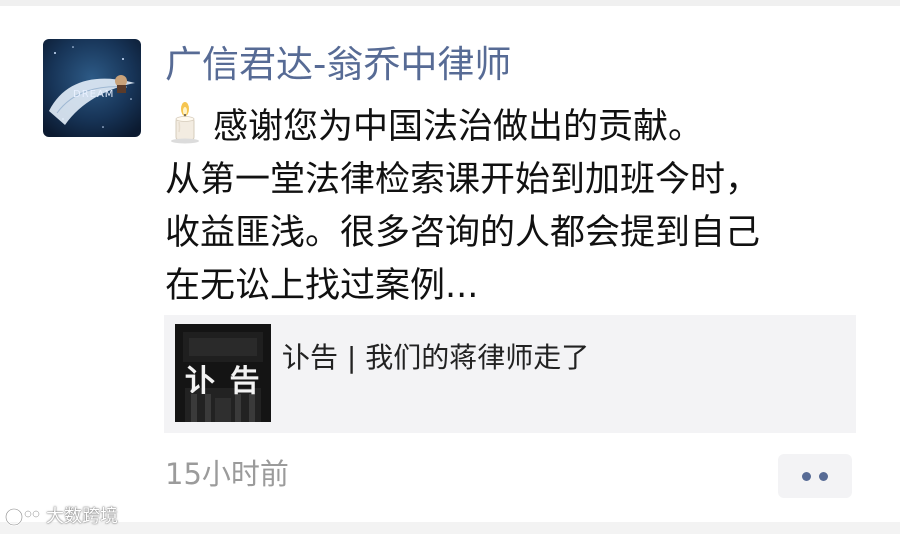 The height and width of the screenshot is (534, 900). What do you see at coordinates (223, 381) in the screenshot?
I see `thumbnail-caption: 讣 告` at bounding box center [223, 381].